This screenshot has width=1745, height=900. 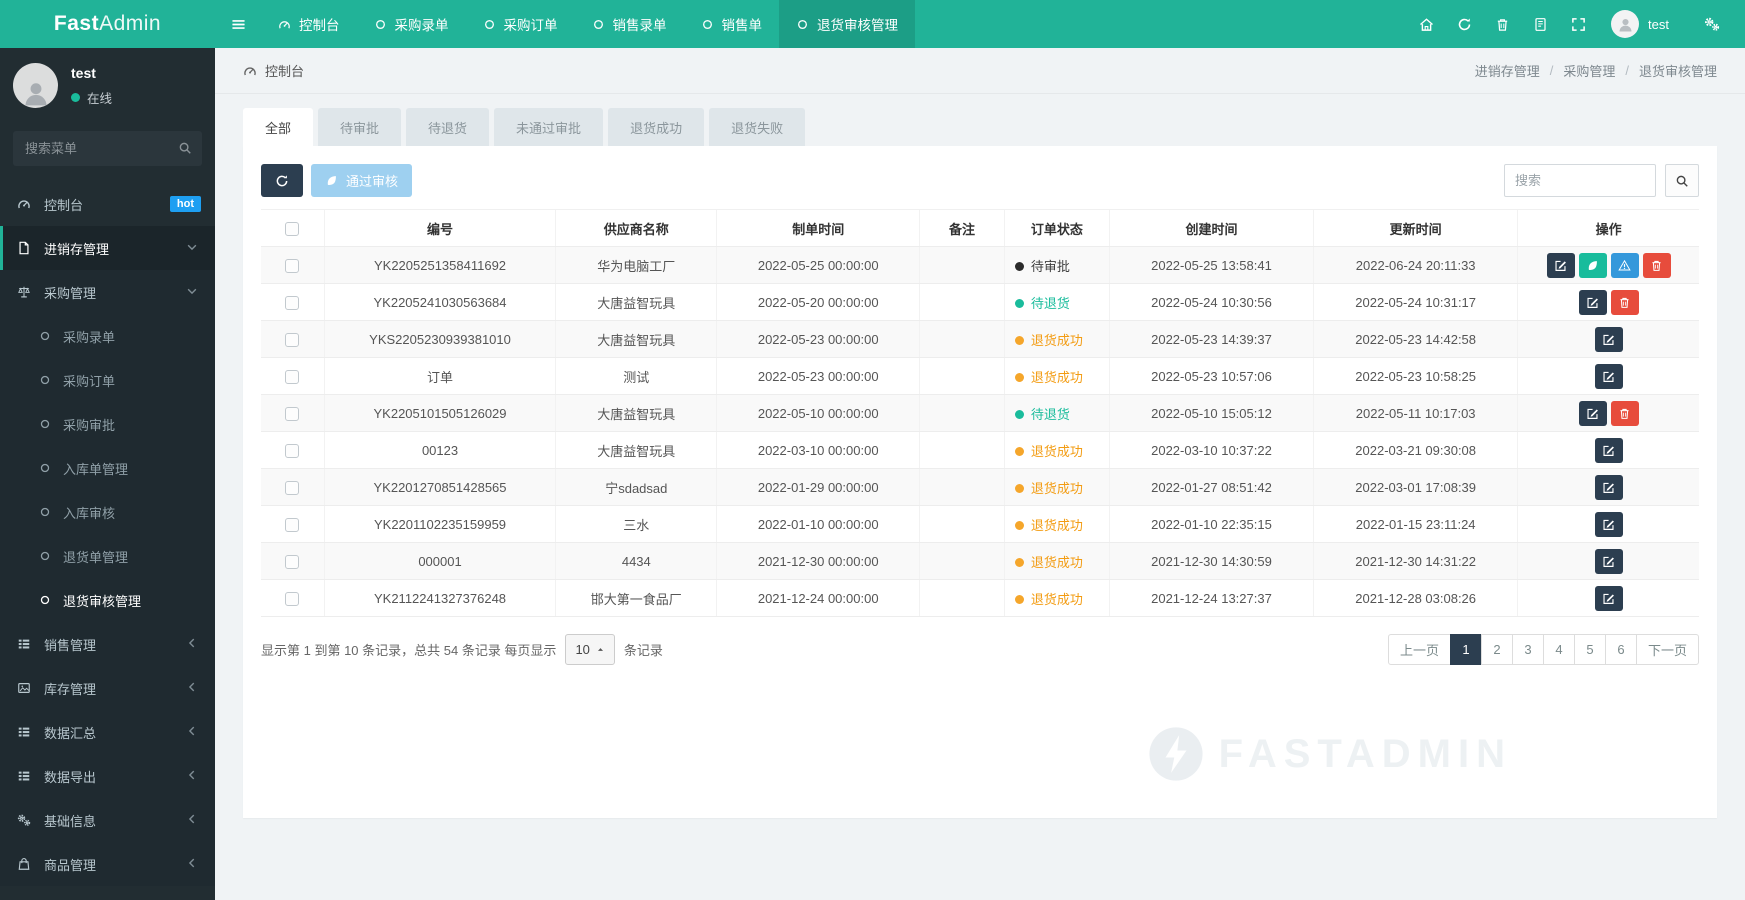 I want to click on filter-tab-1: 待审批, so click(x=360, y=127).